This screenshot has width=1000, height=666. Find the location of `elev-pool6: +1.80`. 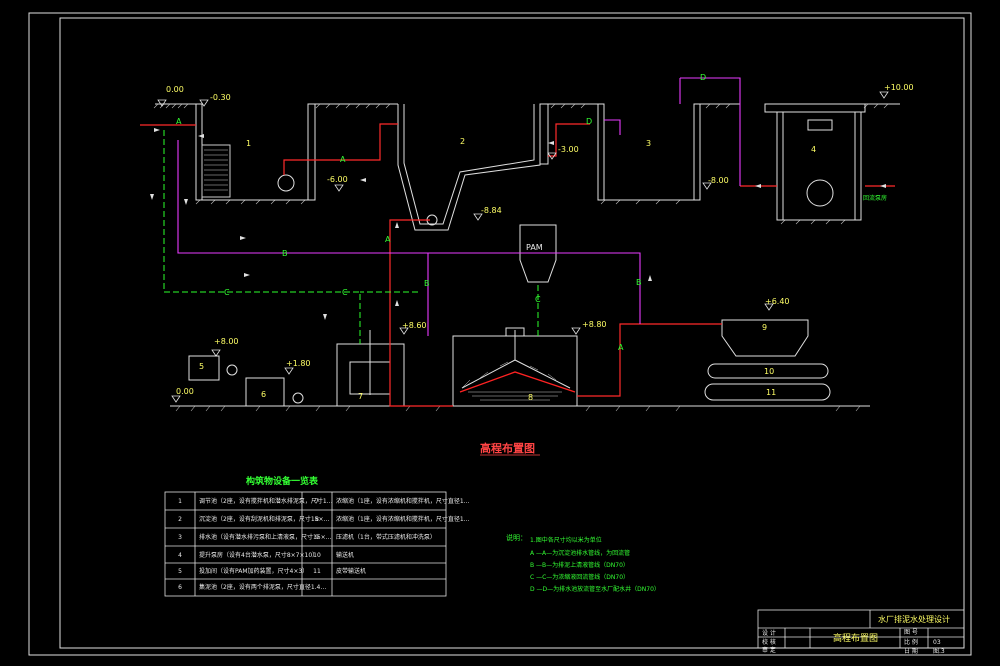

elev-pool6: +1.80 is located at coordinates (298, 363).